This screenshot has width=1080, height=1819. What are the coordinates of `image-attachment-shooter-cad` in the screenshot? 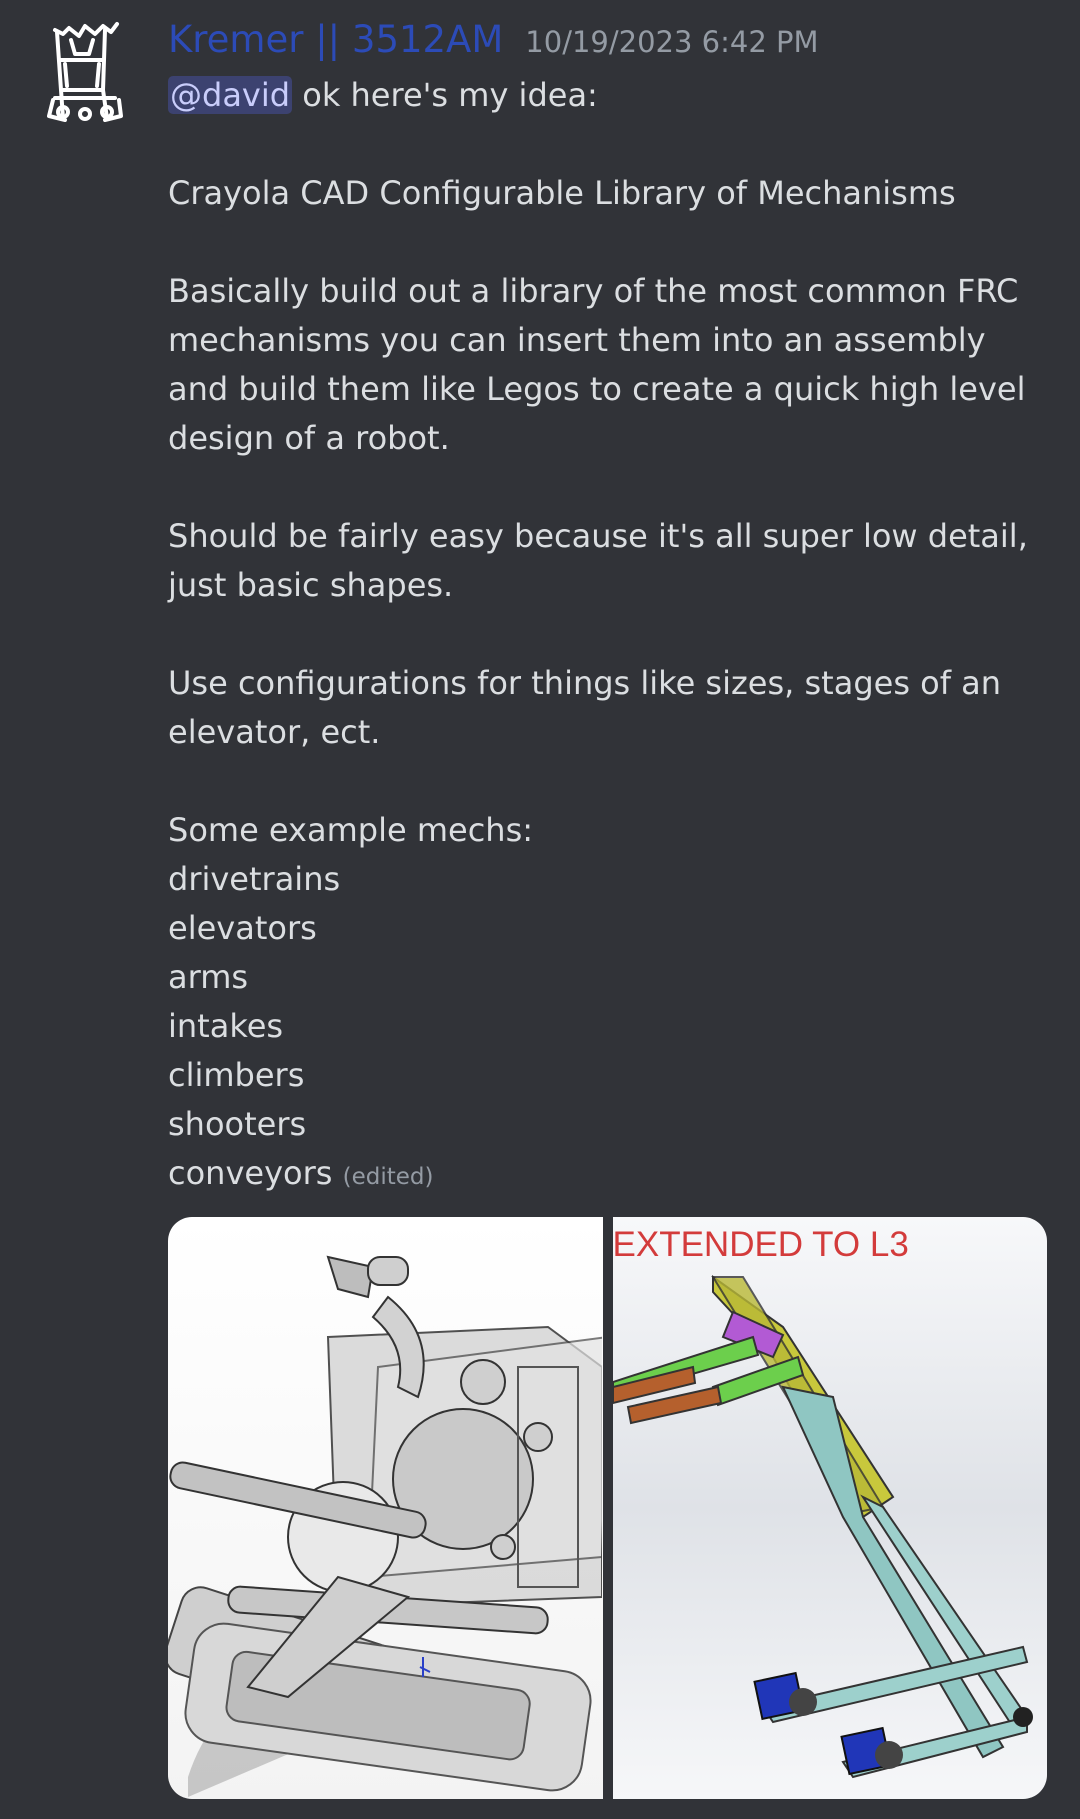 It's located at (385, 1508).